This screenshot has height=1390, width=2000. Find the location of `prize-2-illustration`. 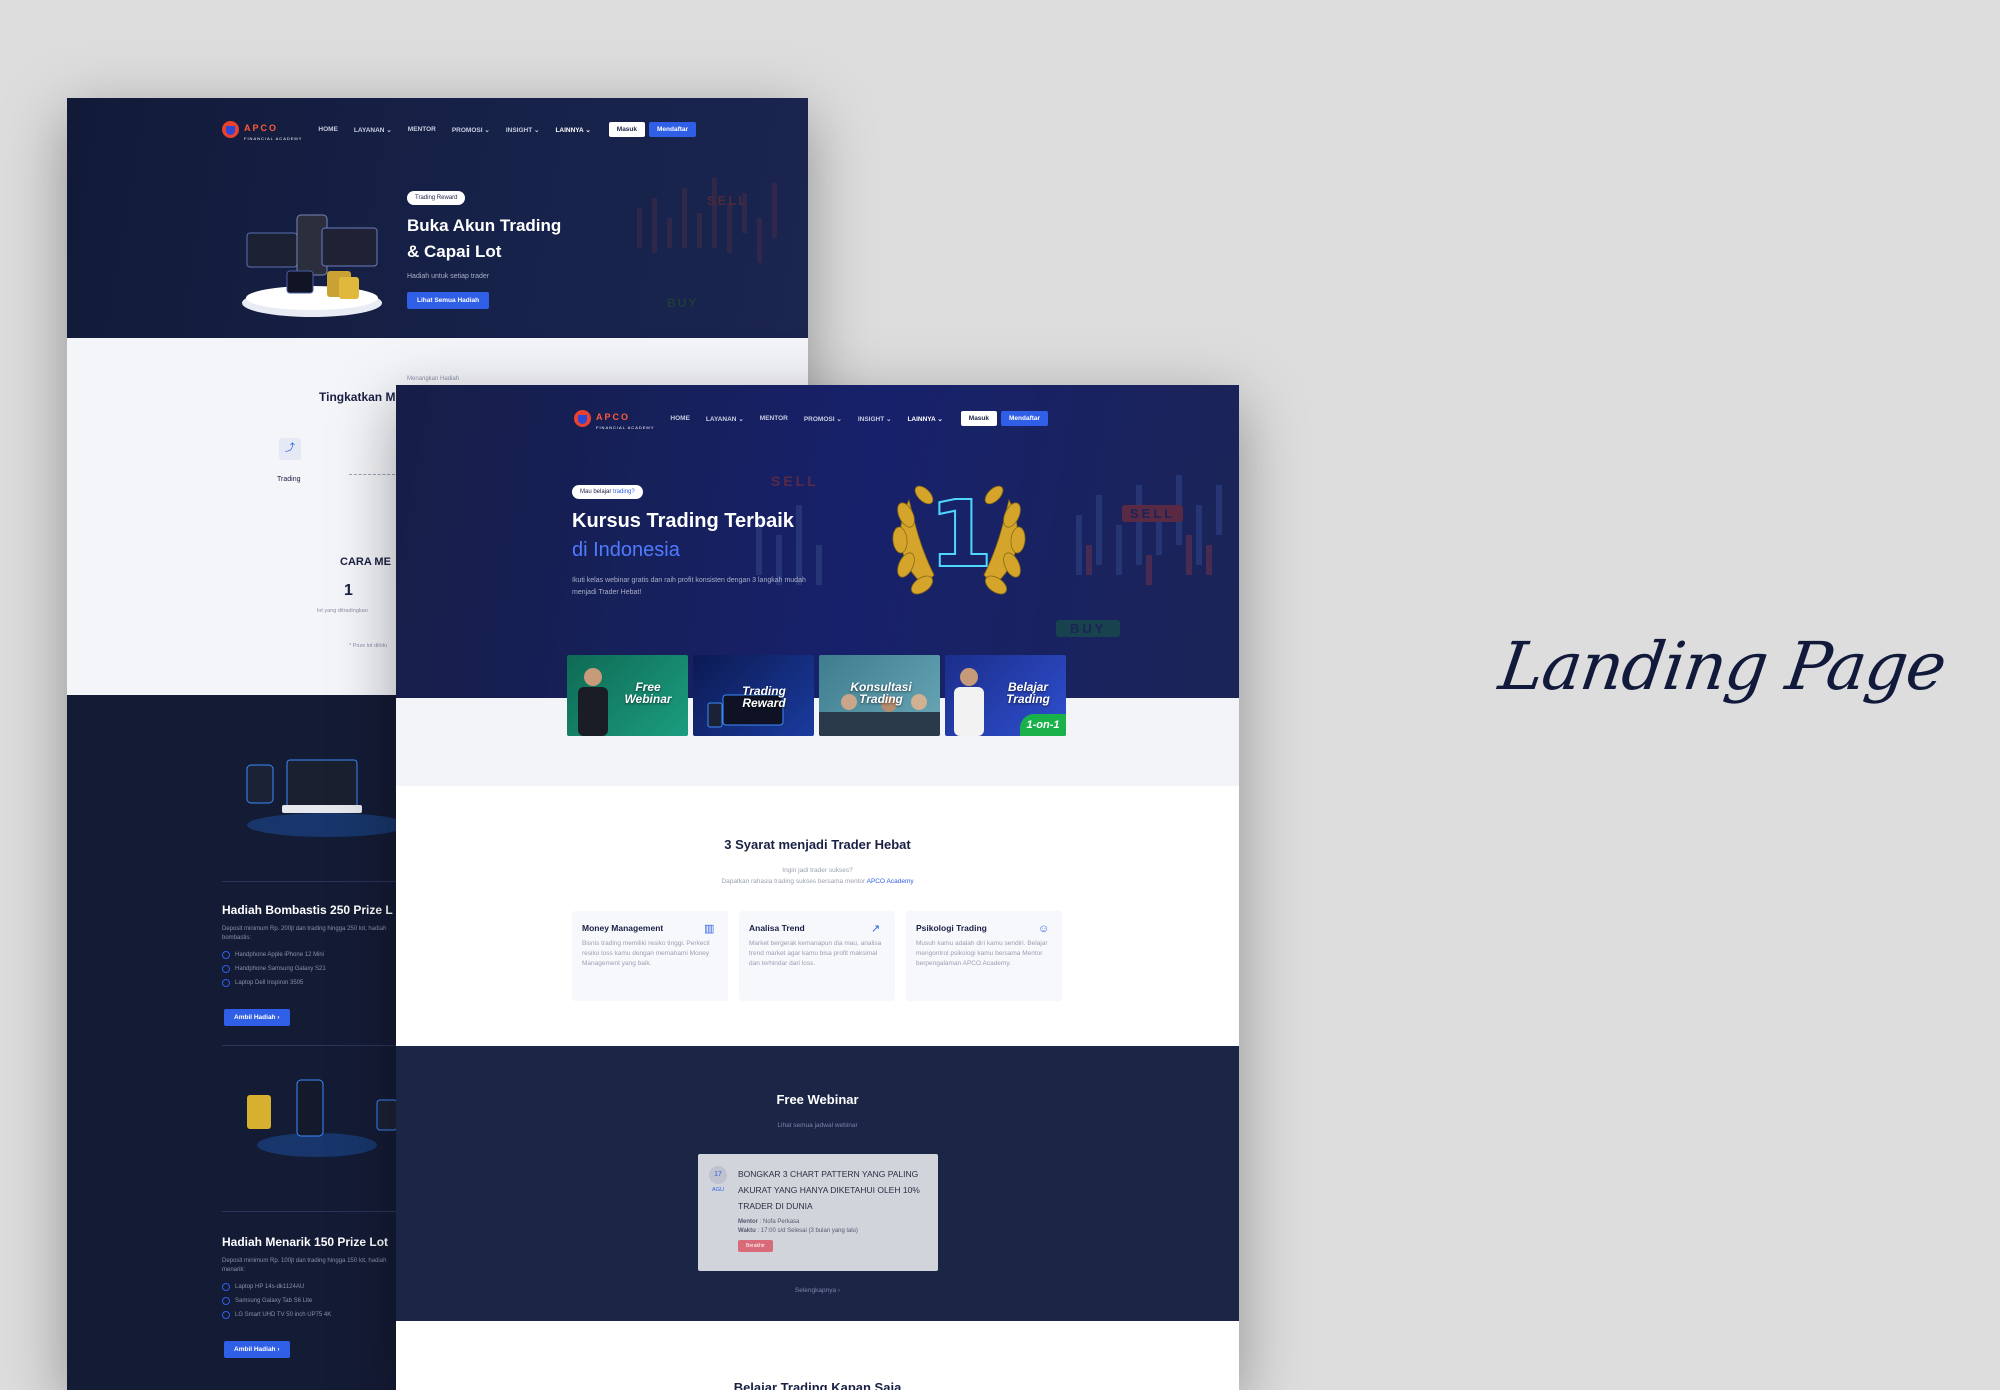

prize-2-illustration is located at coordinates (322, 1118).